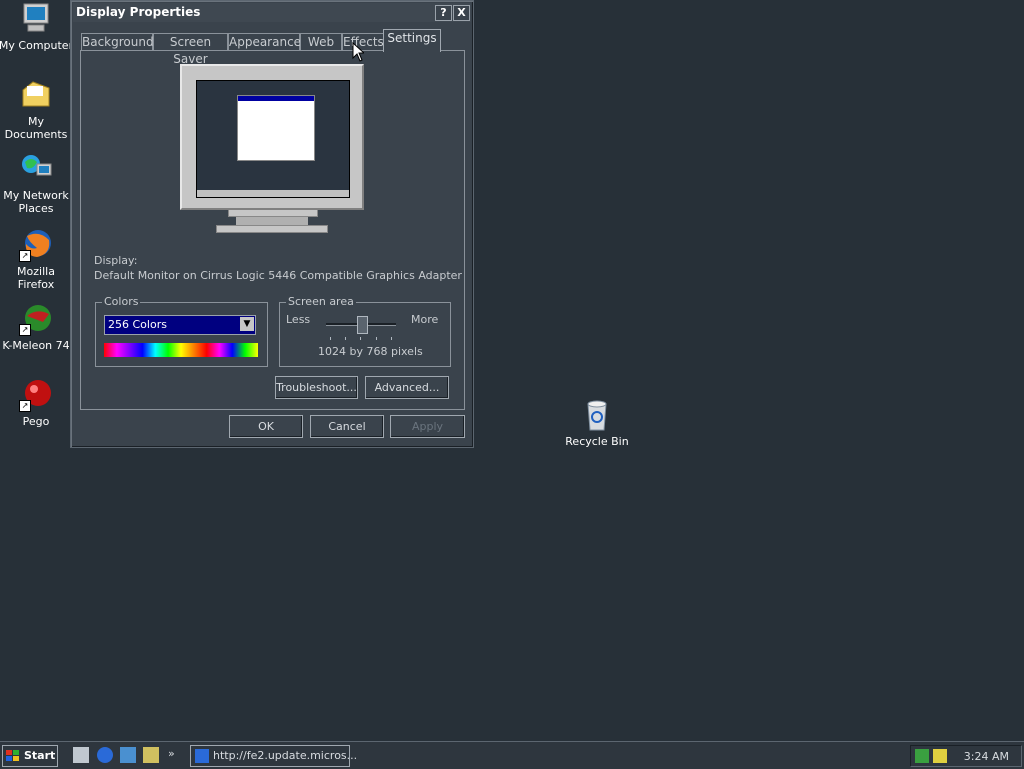 The width and height of the screenshot is (1024, 769). Describe the element at coordinates (117, 42) in the screenshot. I see `tab-background: Background` at that location.